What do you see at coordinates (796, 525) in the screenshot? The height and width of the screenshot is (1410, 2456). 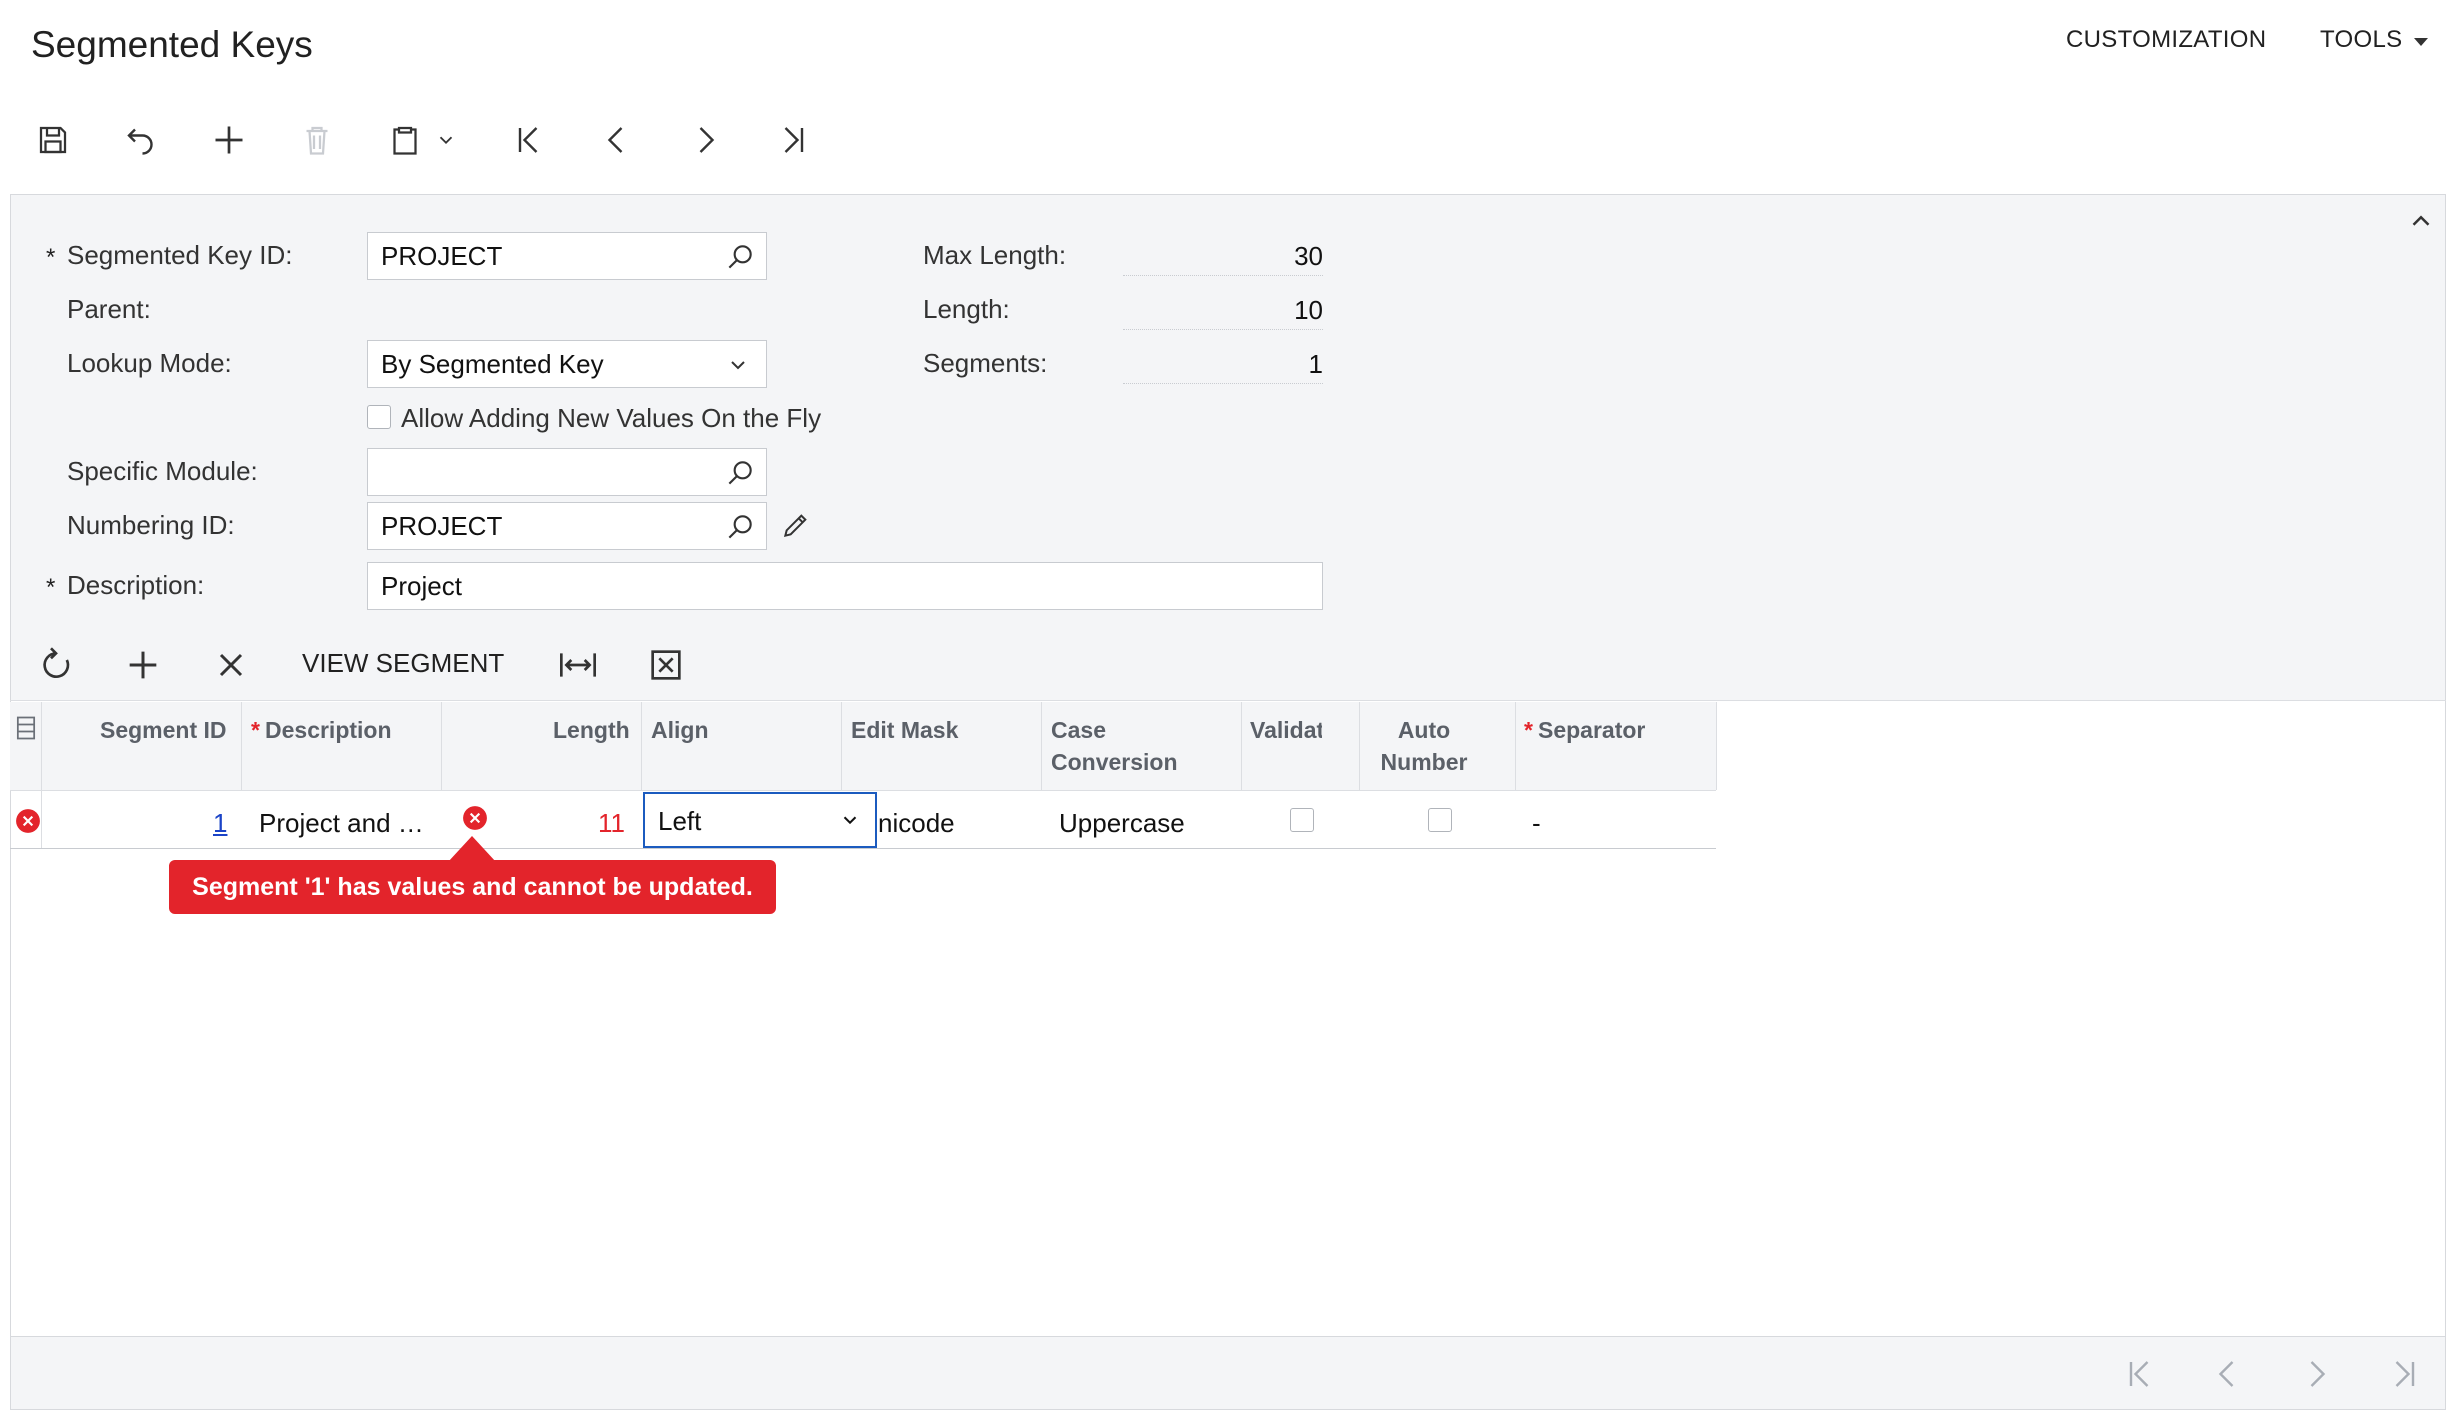 I see `edit-pencil-icon` at bounding box center [796, 525].